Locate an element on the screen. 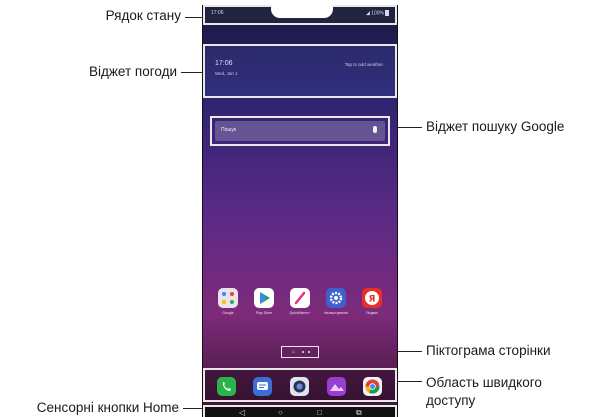 This screenshot has width=590, height=417. app-label: Яндекс is located at coordinates (372, 313).